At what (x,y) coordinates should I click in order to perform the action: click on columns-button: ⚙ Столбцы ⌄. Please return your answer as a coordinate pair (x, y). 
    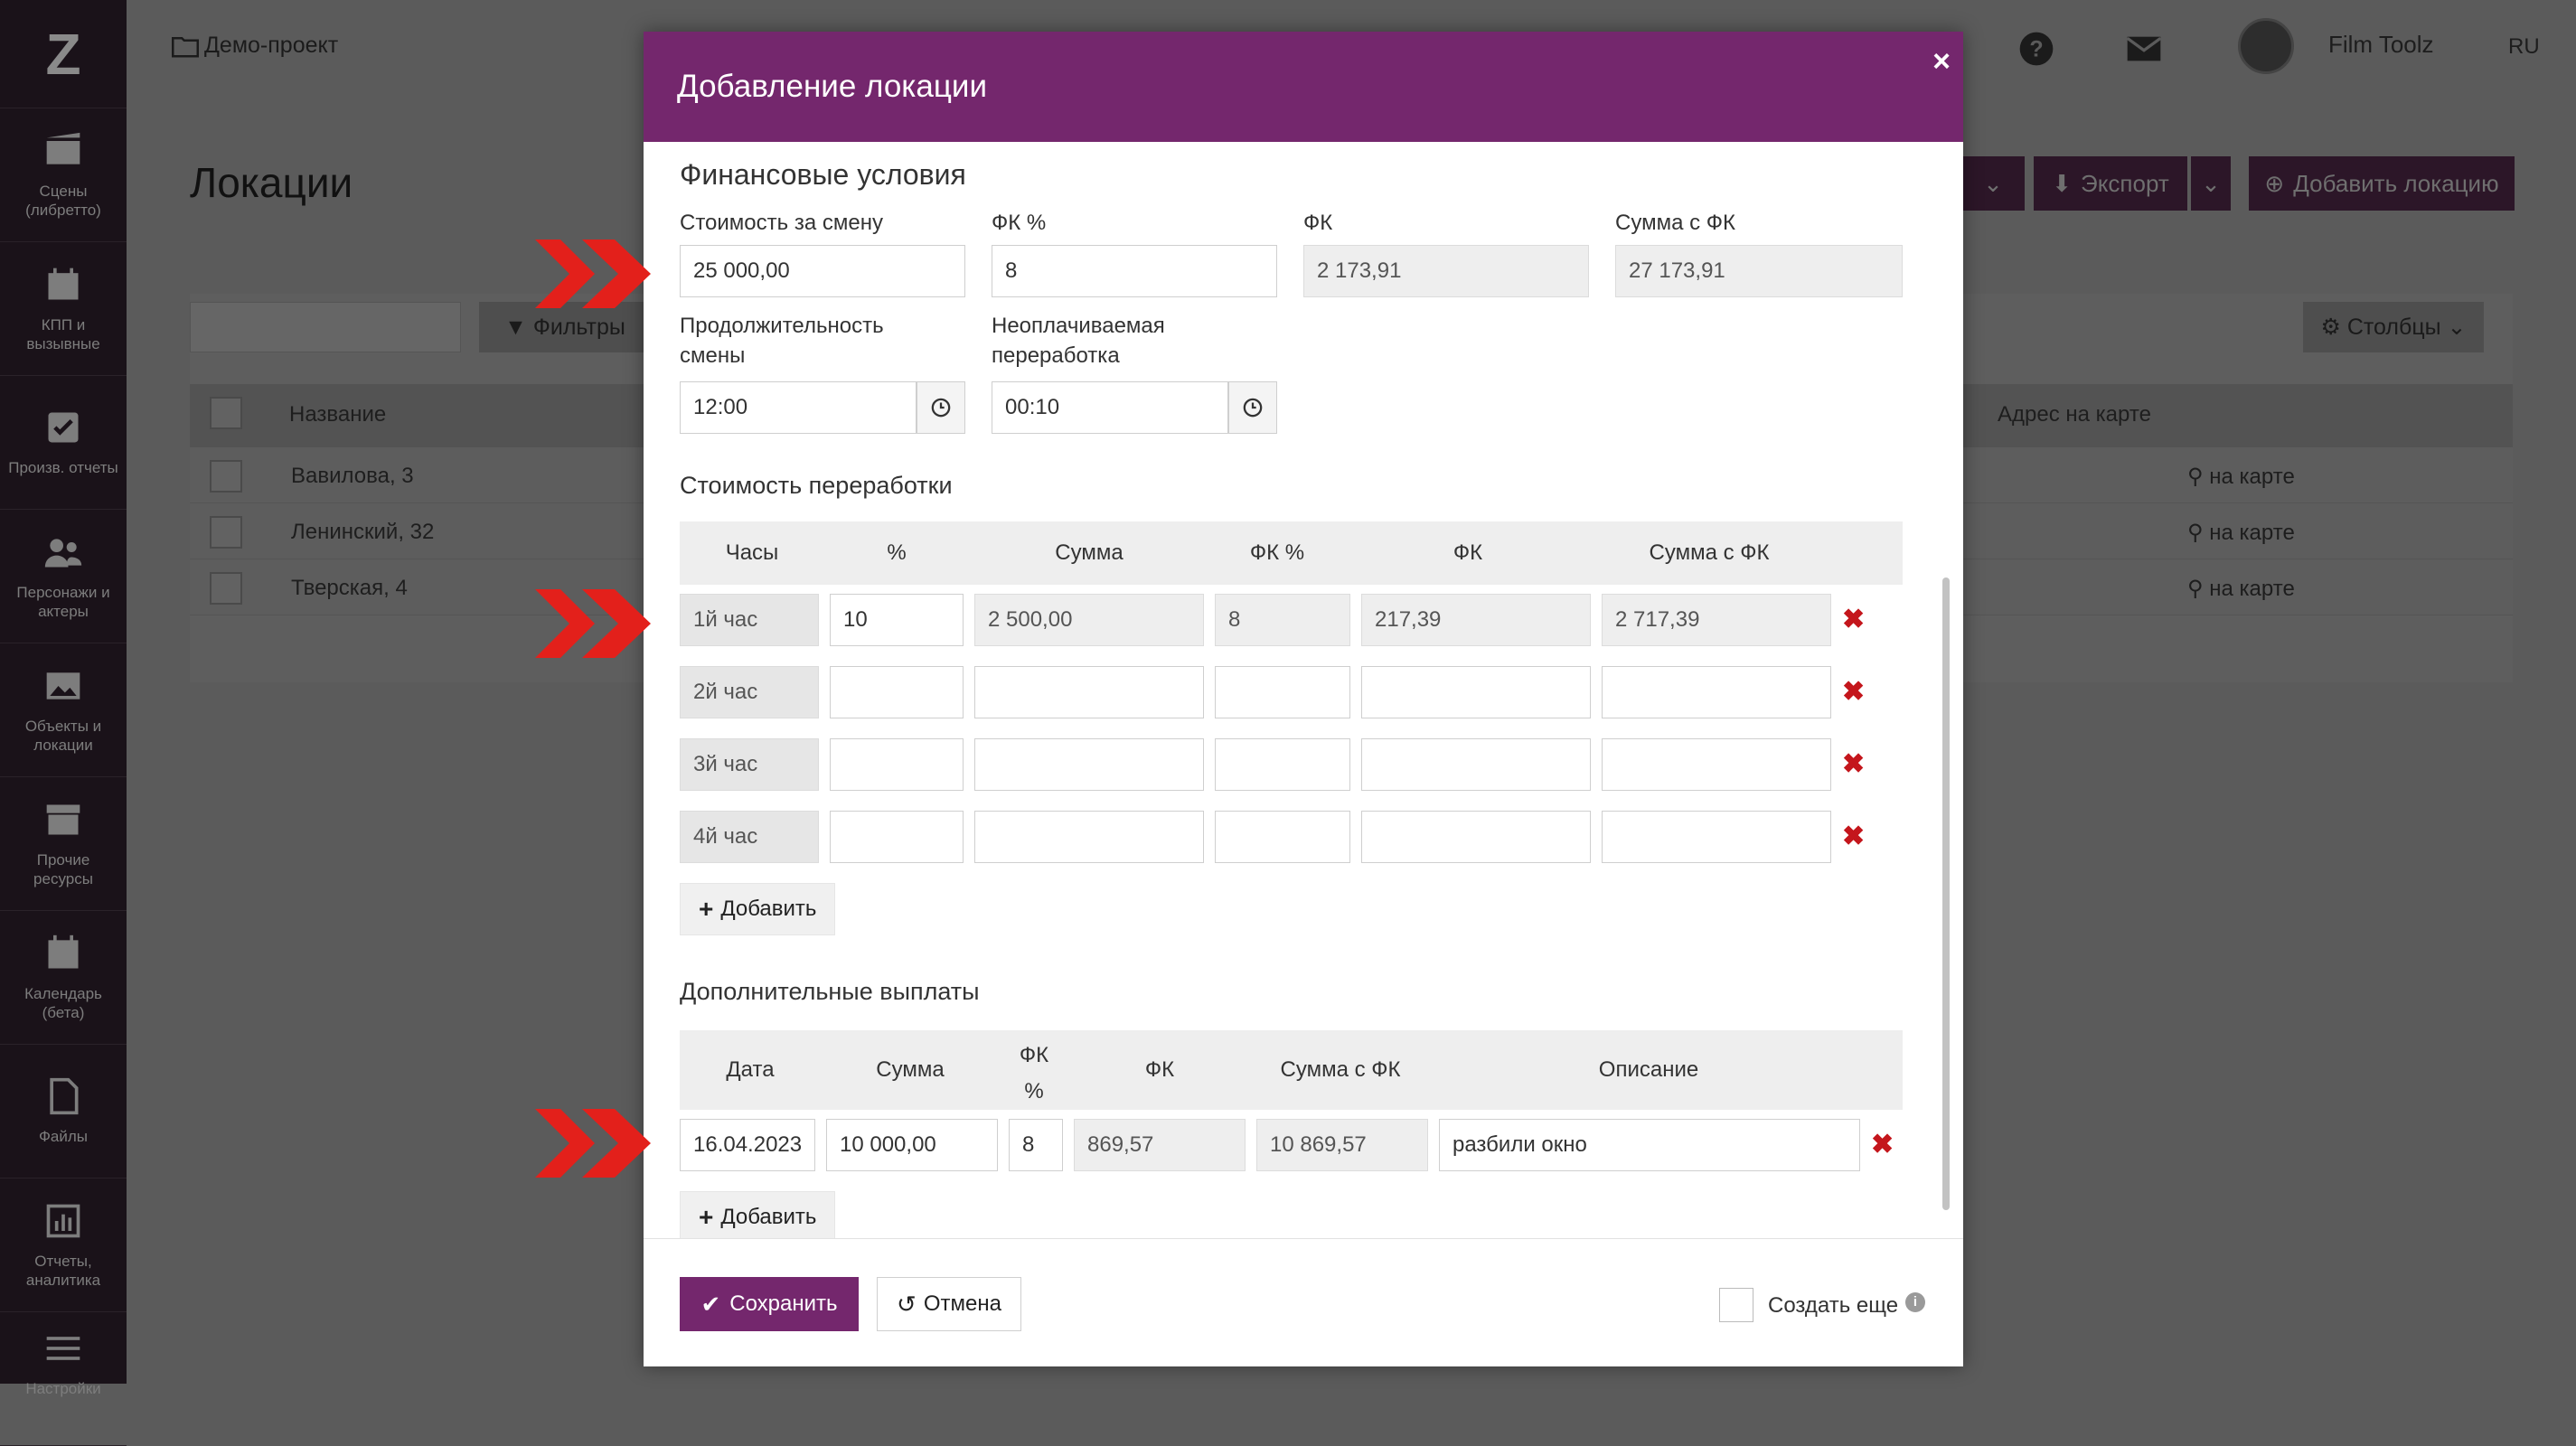
    Looking at the image, I should click on (2393, 327).